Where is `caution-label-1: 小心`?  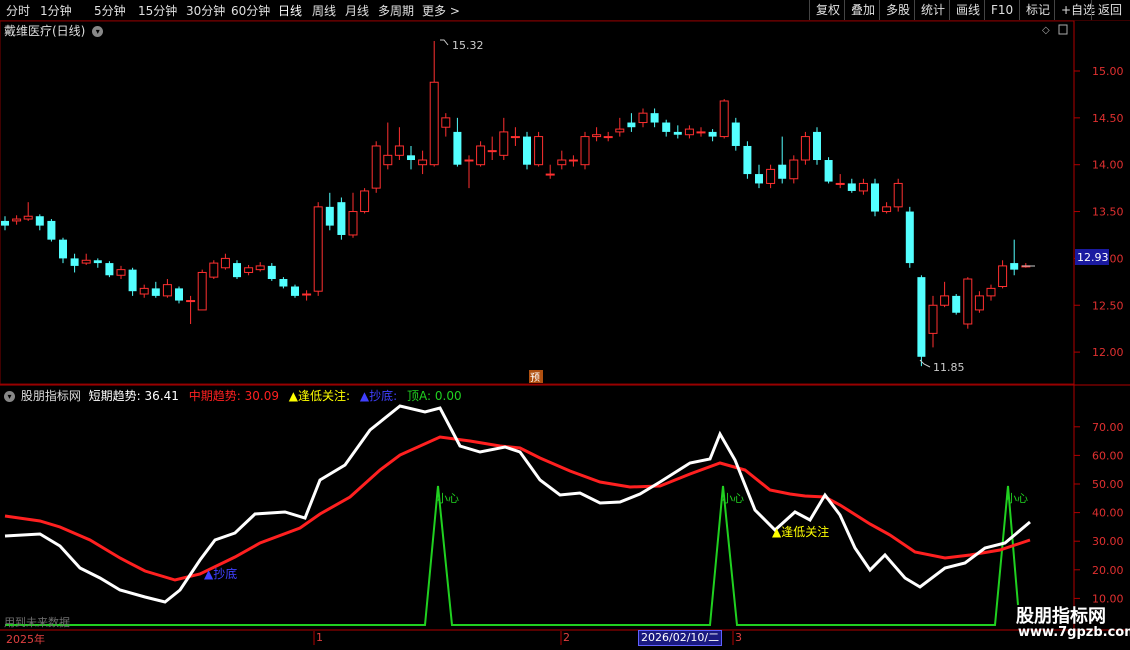
caution-label-1: 小心 is located at coordinates (448, 498).